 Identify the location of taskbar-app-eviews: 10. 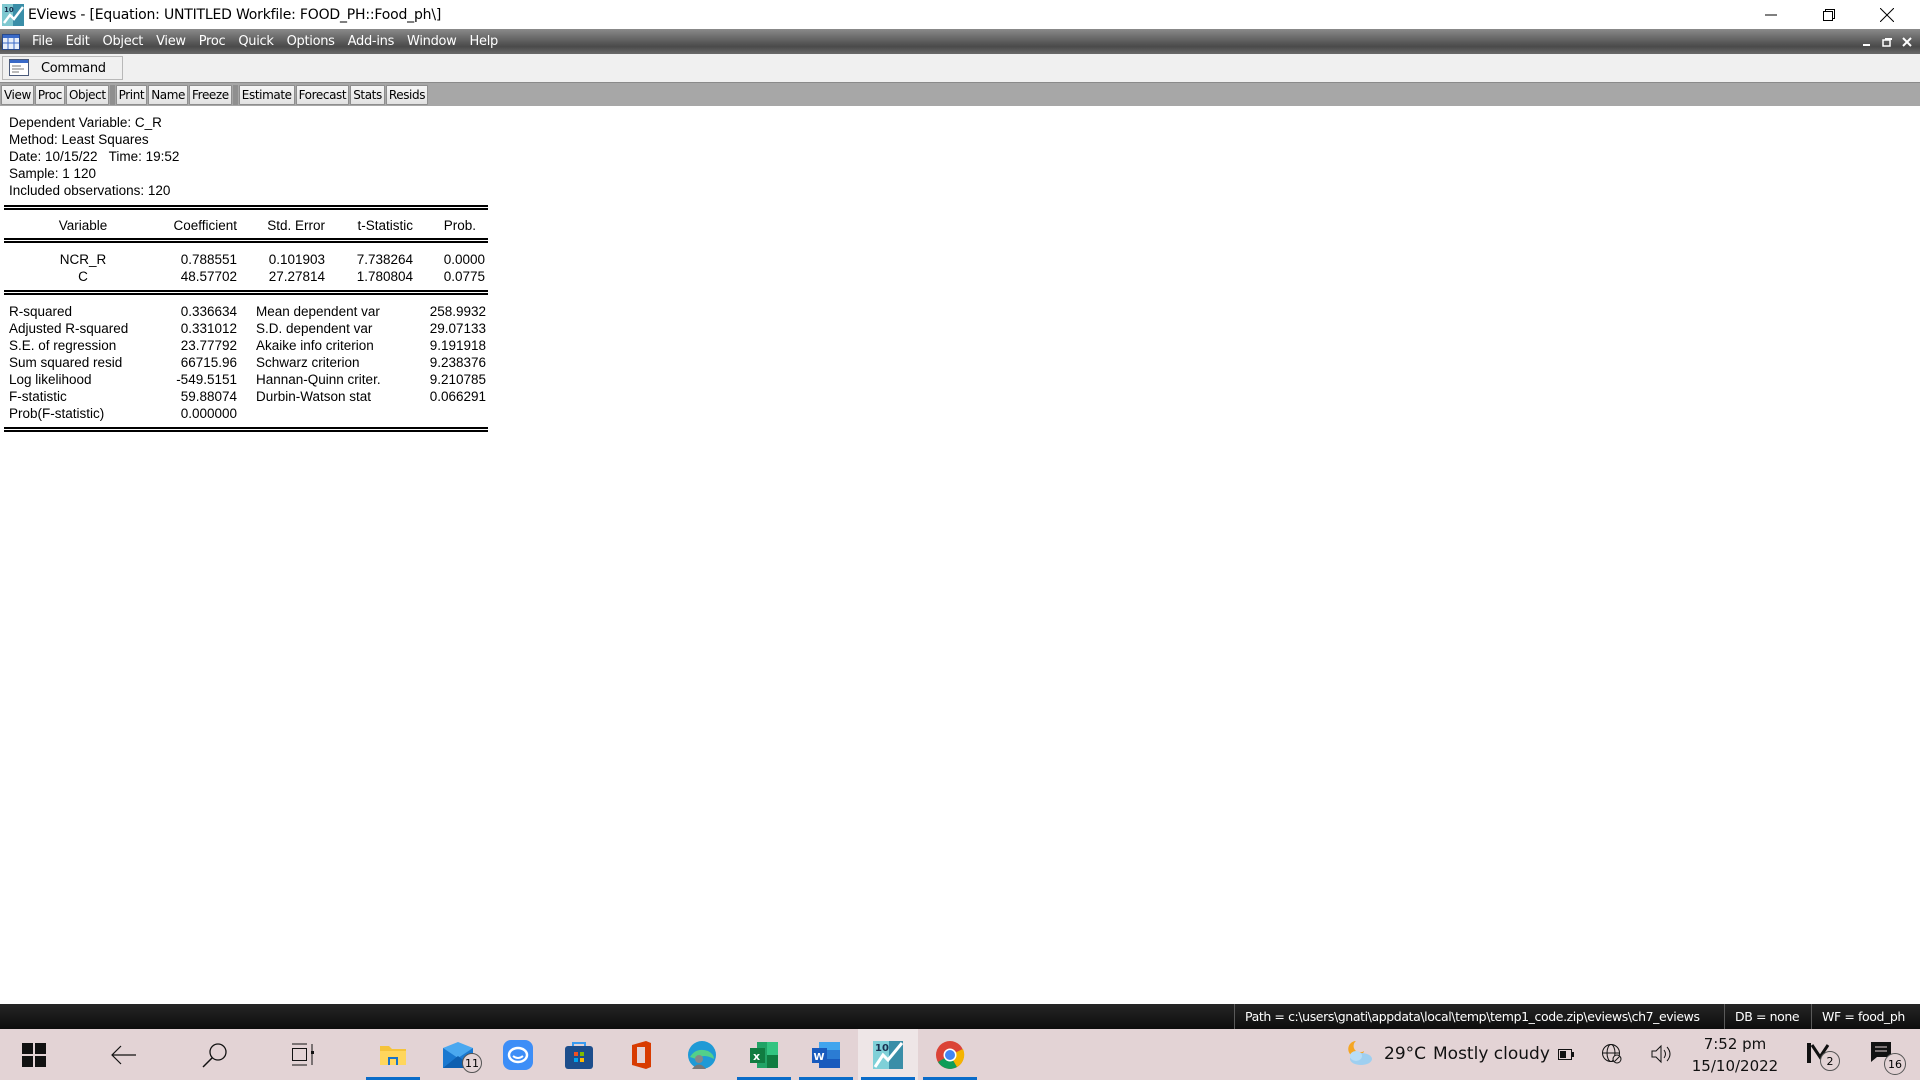
(888, 1054).